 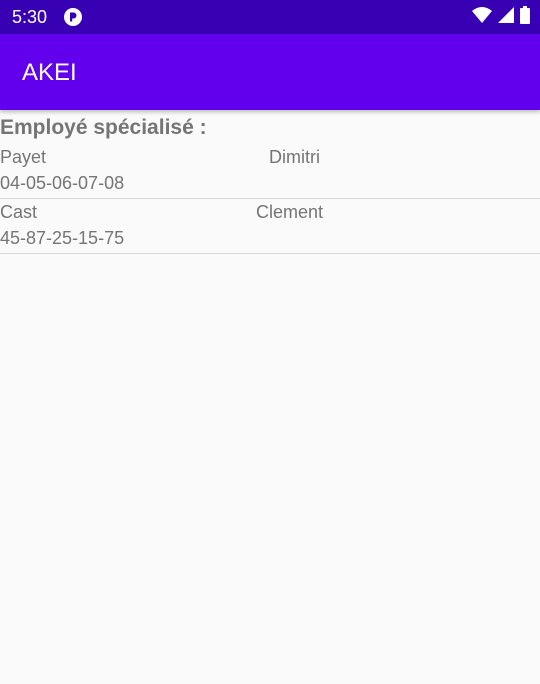 What do you see at coordinates (294, 157) in the screenshot?
I see `employee-firstname: Dimitri` at bounding box center [294, 157].